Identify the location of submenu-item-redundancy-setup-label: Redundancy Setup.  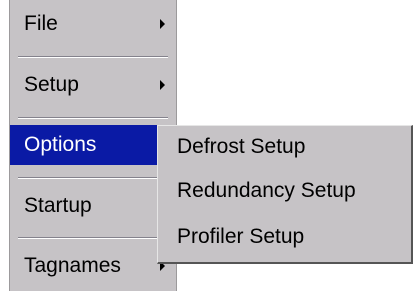
(266, 190).